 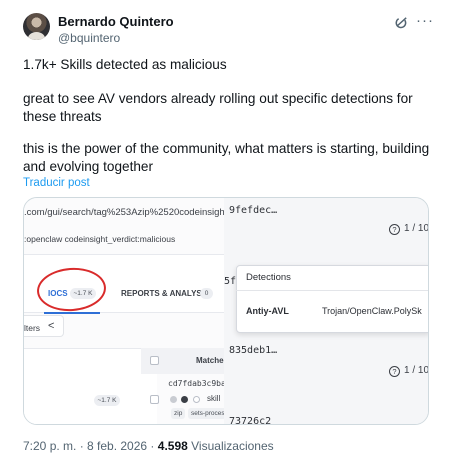 What do you see at coordinates (250, 420) in the screenshot?
I see `right-hash-3: 73726c2` at bounding box center [250, 420].